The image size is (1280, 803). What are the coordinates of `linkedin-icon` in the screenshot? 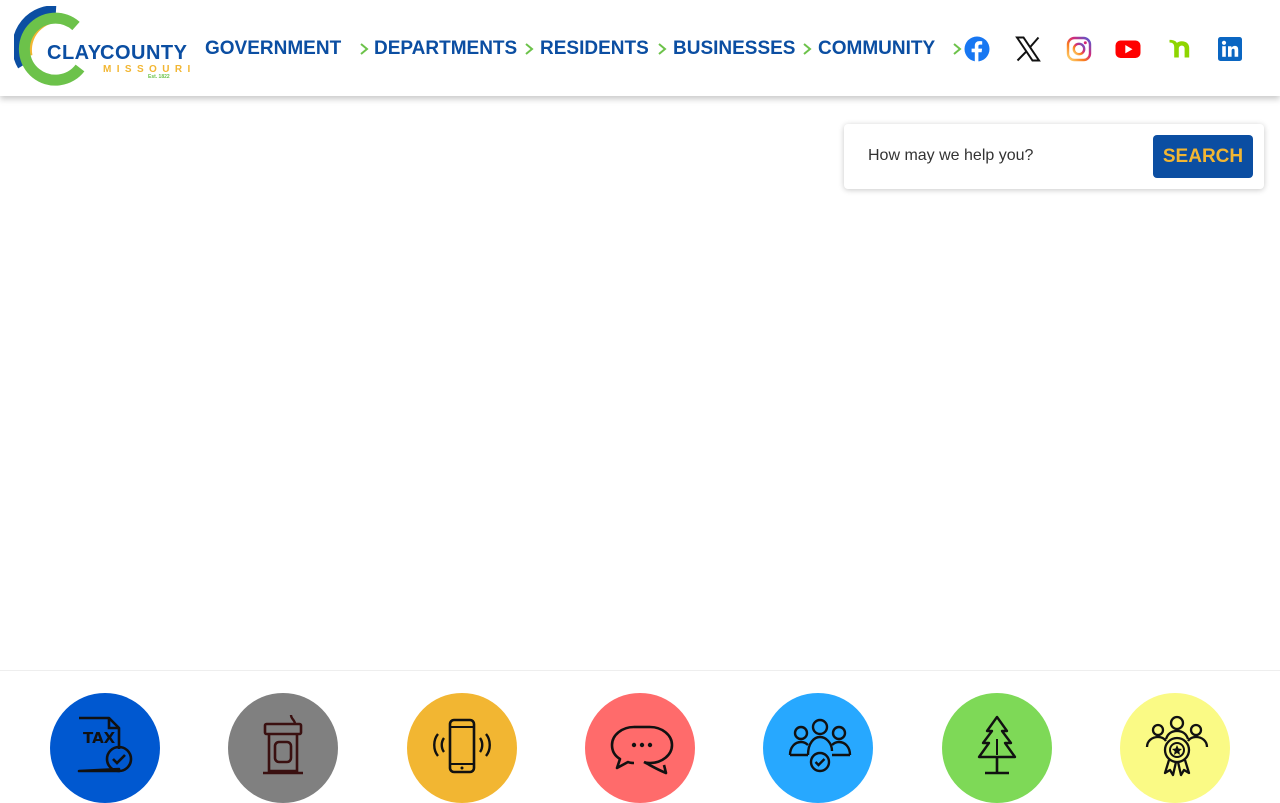 It's located at (1230, 49).